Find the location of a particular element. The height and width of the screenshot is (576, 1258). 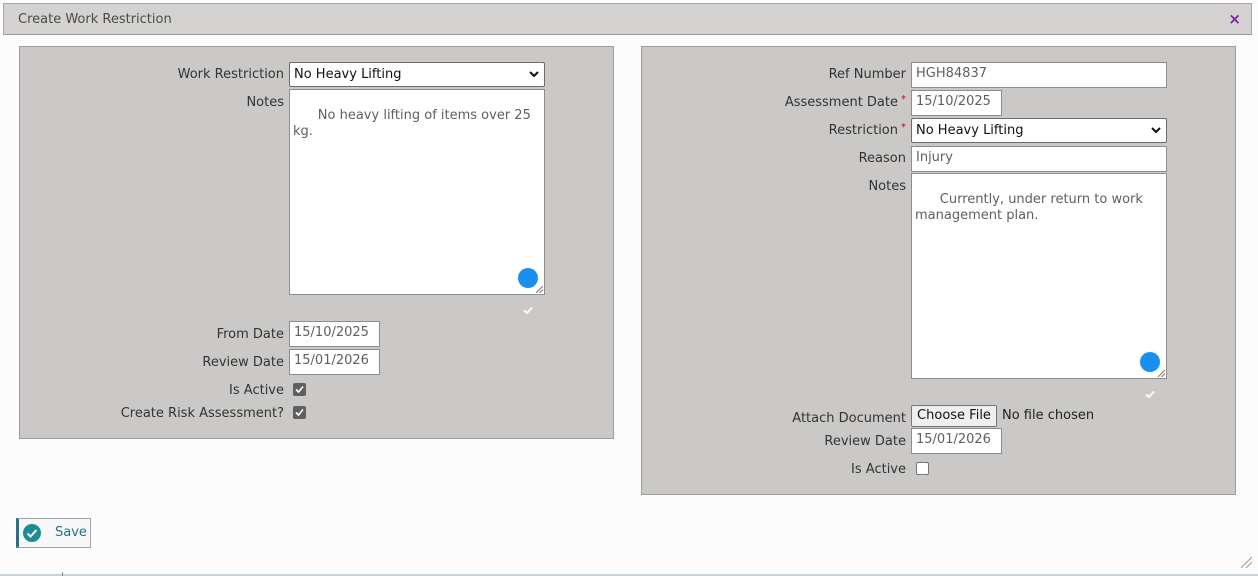

file-status-text: No file chosen is located at coordinates (1048, 415).